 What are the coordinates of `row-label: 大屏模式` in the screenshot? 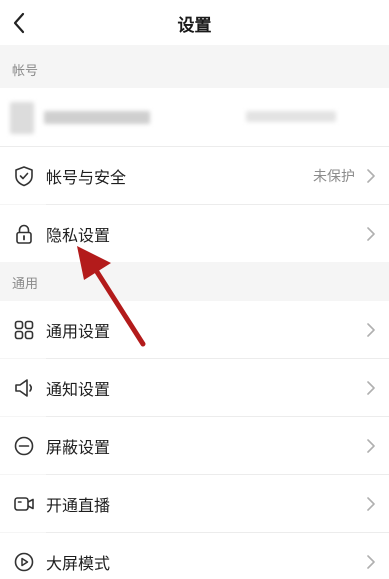 It's located at (78, 563).